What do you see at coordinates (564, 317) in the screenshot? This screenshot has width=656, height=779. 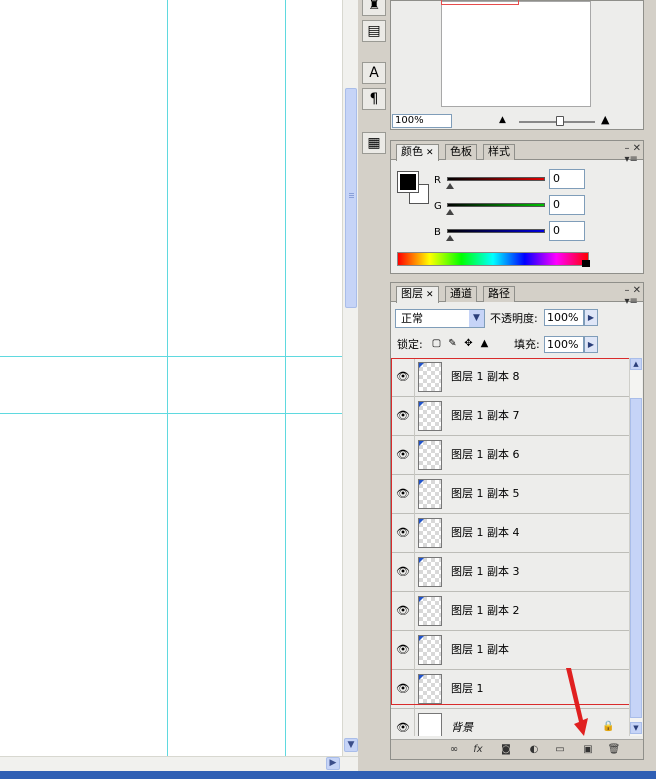 I see `opacity-input: 100%` at bounding box center [564, 317].